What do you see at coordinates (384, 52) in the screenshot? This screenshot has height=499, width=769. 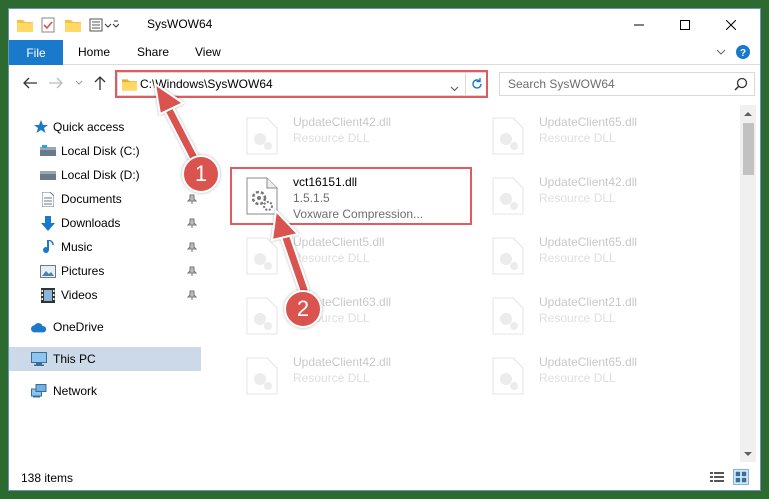 I see `ribbon-tabs: File Home Share View ?` at bounding box center [384, 52].